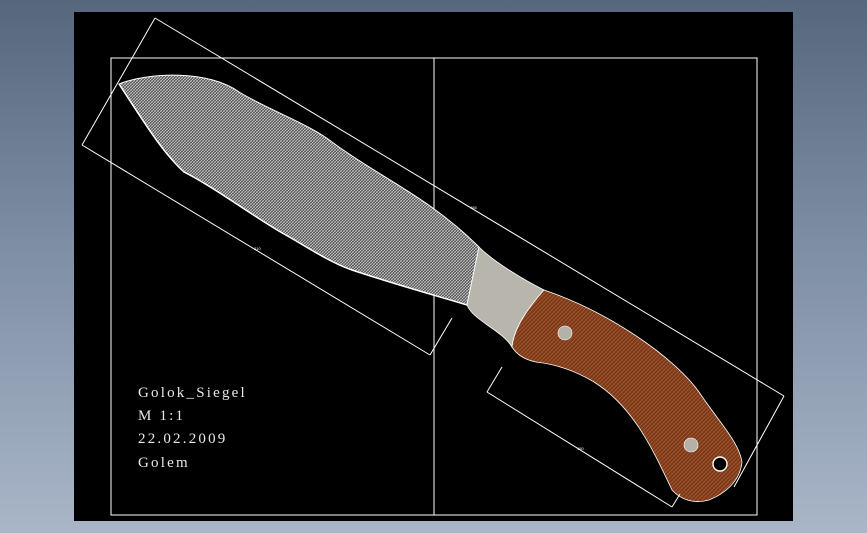  Describe the element at coordinates (627, 395) in the screenshot. I see `handle` at that location.